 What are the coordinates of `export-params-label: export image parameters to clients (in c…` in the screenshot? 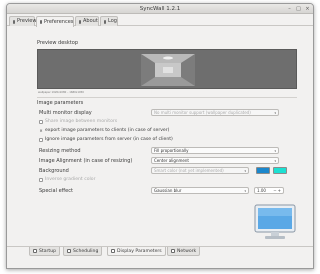 It's located at (107, 130).